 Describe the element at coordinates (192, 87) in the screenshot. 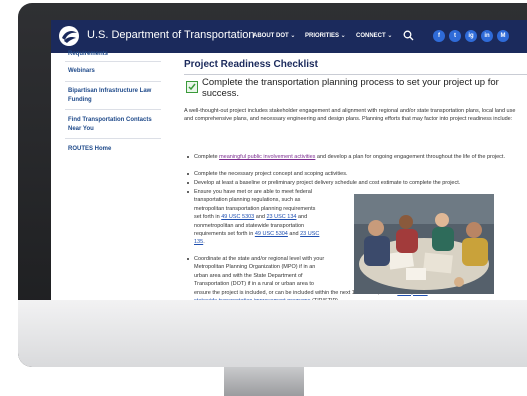

I see `checkbox-checked-icon` at that location.